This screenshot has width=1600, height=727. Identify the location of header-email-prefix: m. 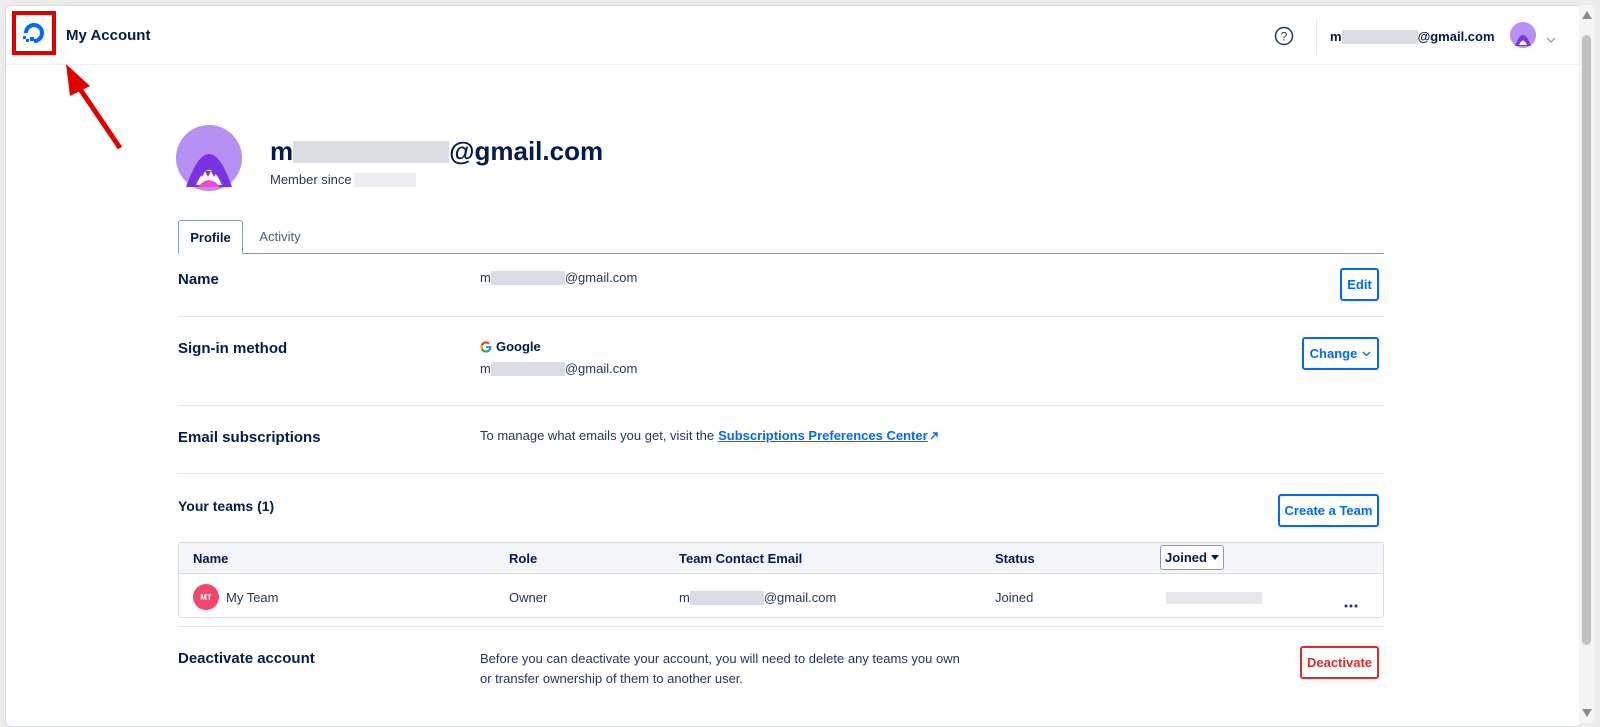
(1336, 36).